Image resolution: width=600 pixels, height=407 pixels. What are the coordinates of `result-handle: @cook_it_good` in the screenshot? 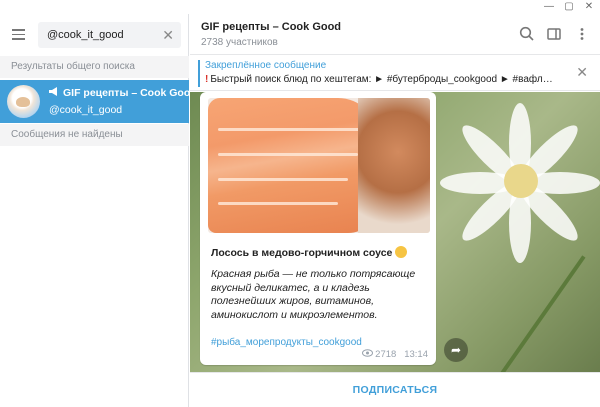 It's located at (86, 110).